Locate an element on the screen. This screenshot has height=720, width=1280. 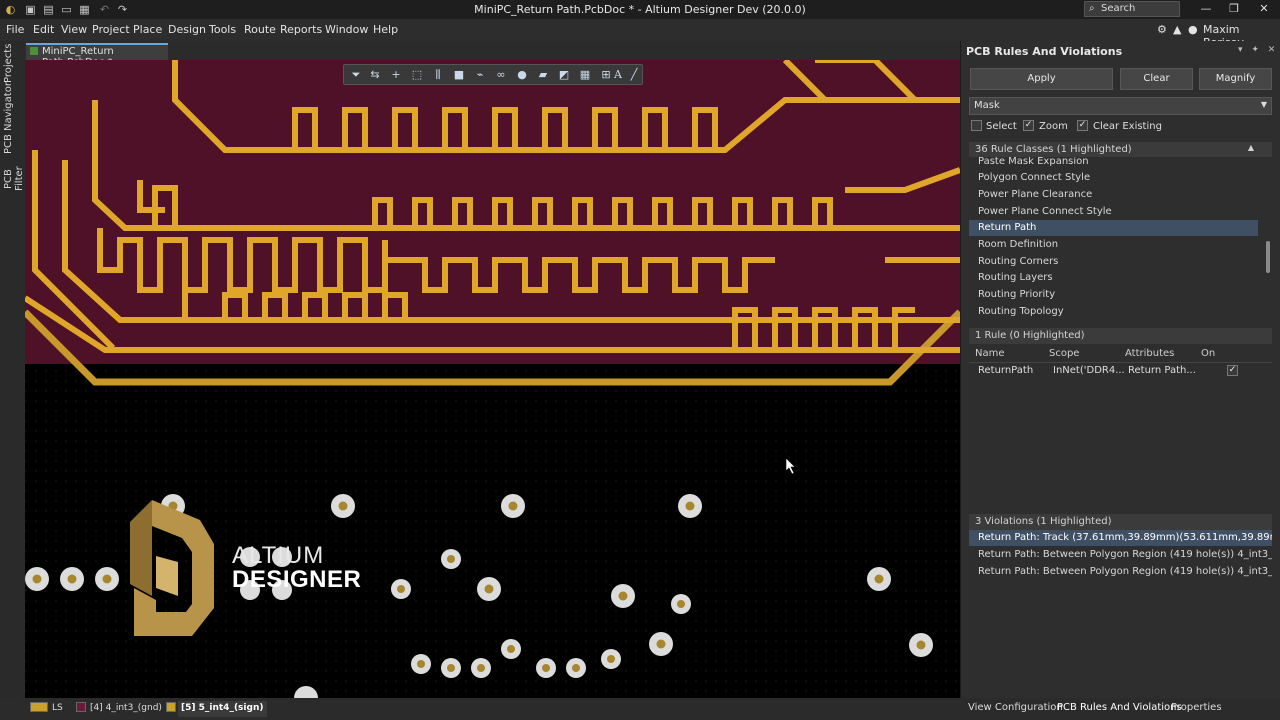
header-divider is located at coordinates (1120, 362).